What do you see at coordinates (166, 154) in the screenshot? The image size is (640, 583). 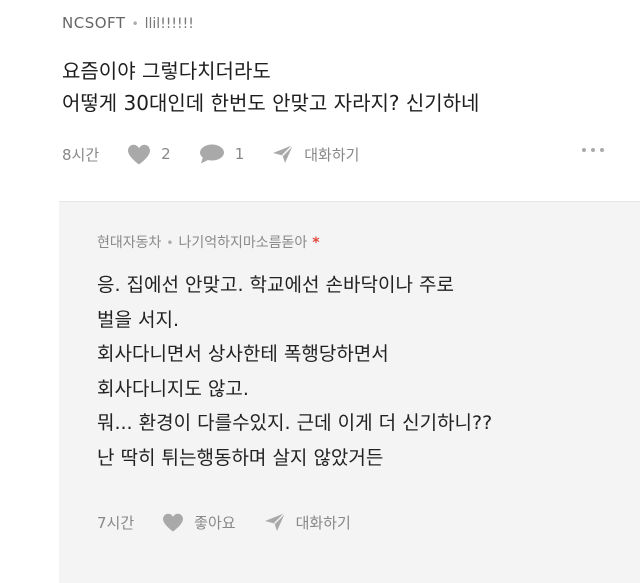 I see `like-count: 2` at bounding box center [166, 154].